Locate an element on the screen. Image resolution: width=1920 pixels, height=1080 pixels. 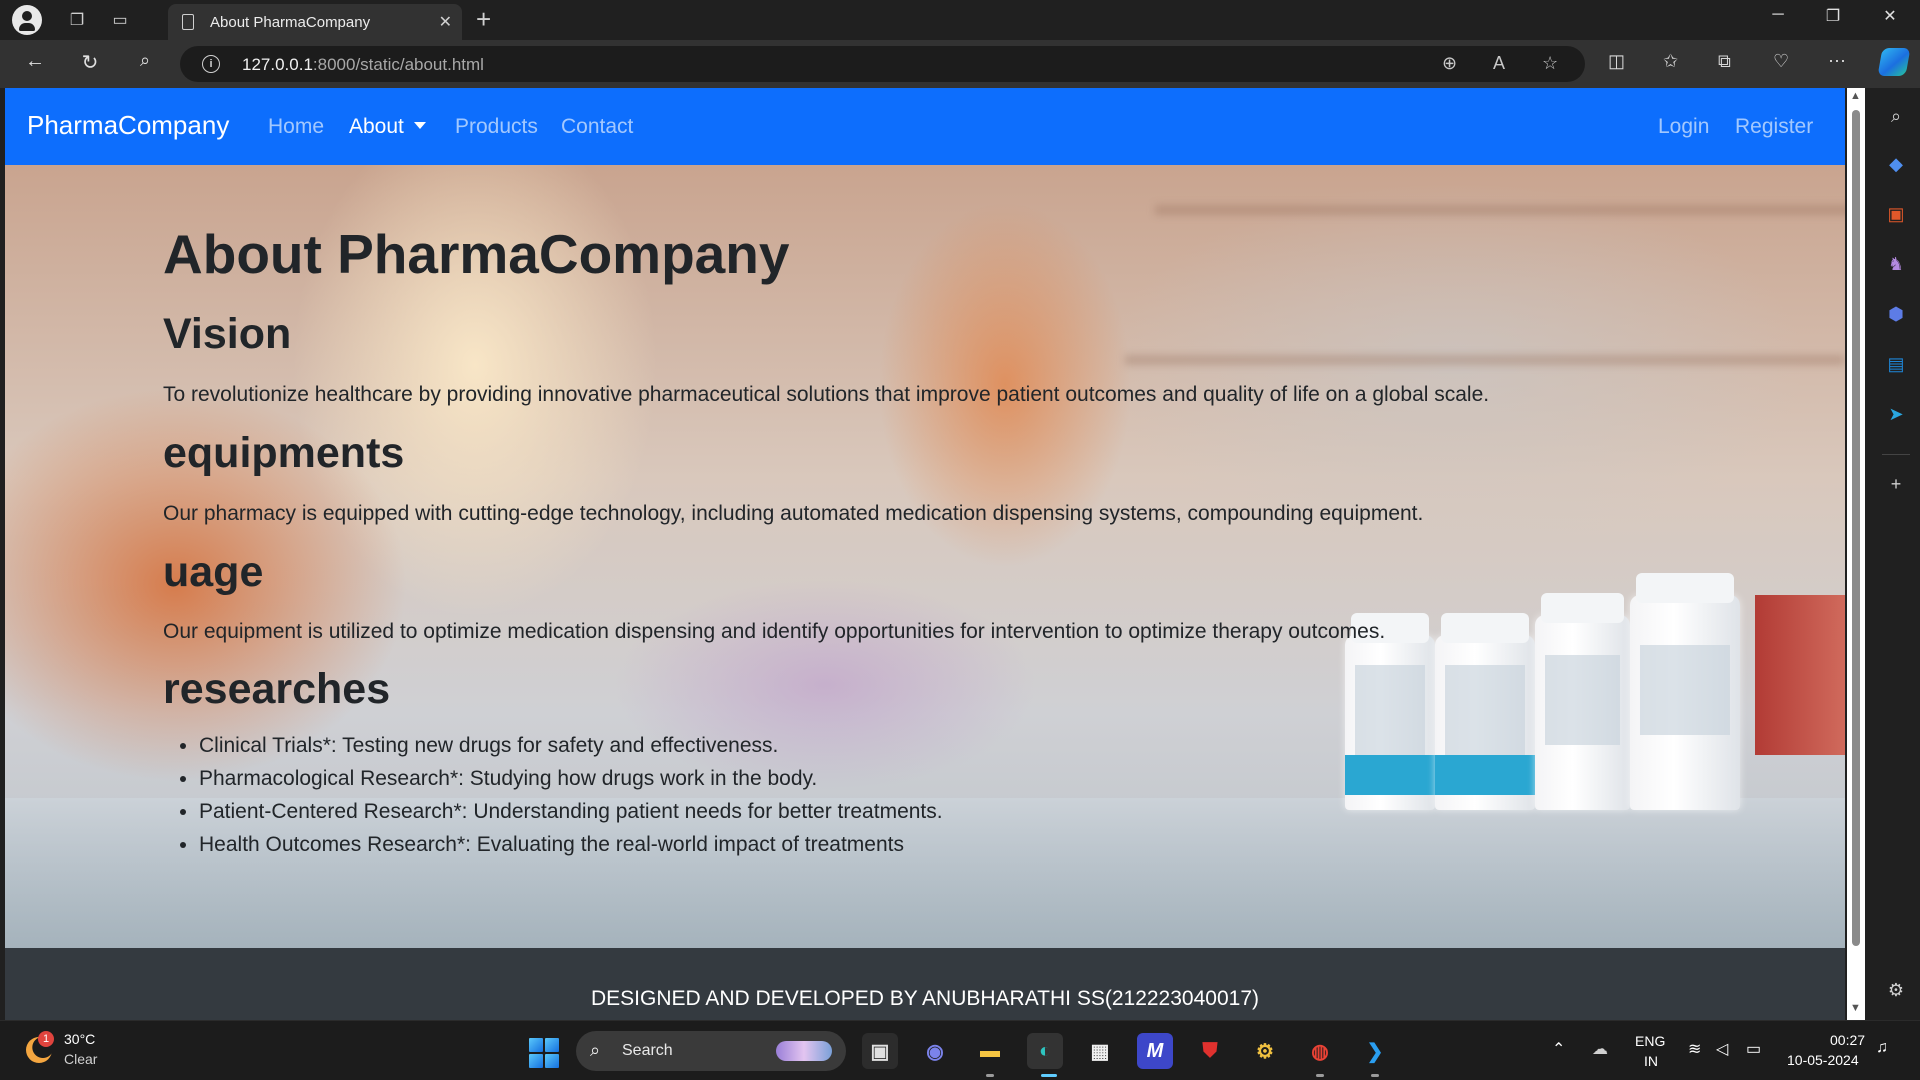
page-title: About PharmaCompany is located at coordinates (476, 254).